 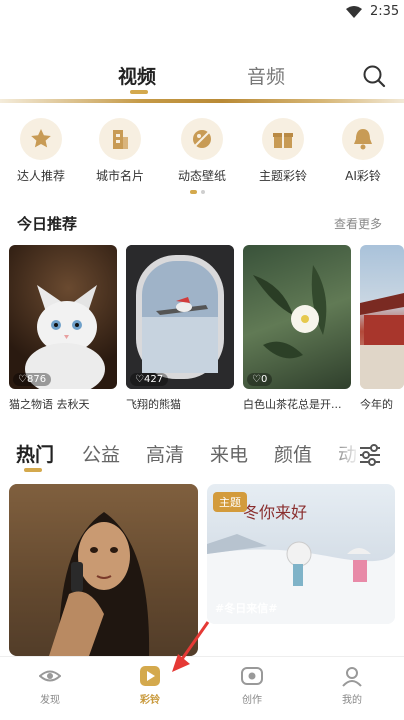 What do you see at coordinates (354, 12) in the screenshot?
I see `wifi-icon` at bounding box center [354, 12].